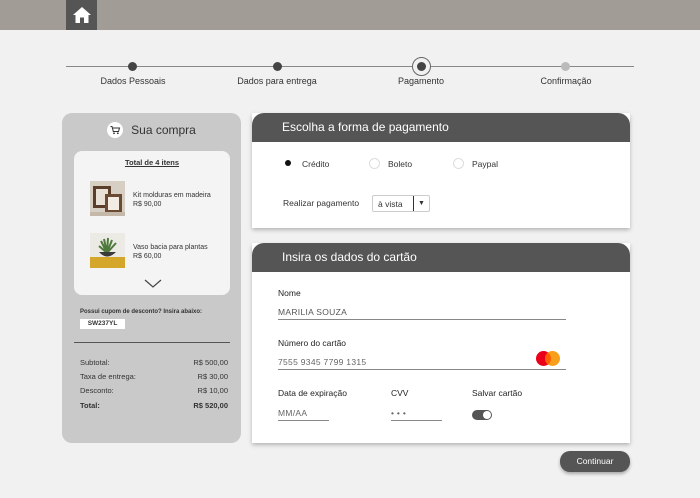  Describe the element at coordinates (97, 390) in the screenshot. I see `summary-label: Desconto:` at that location.